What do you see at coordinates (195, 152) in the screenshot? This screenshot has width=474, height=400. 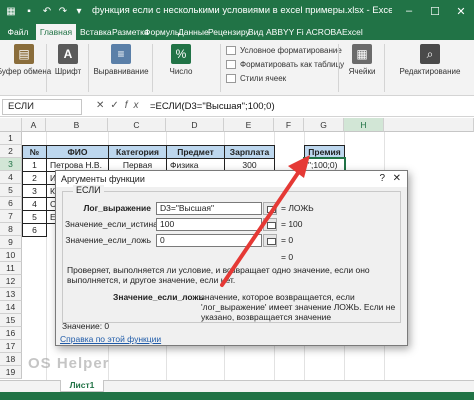 I see `table-header-subject: Предмет` at bounding box center [195, 152].